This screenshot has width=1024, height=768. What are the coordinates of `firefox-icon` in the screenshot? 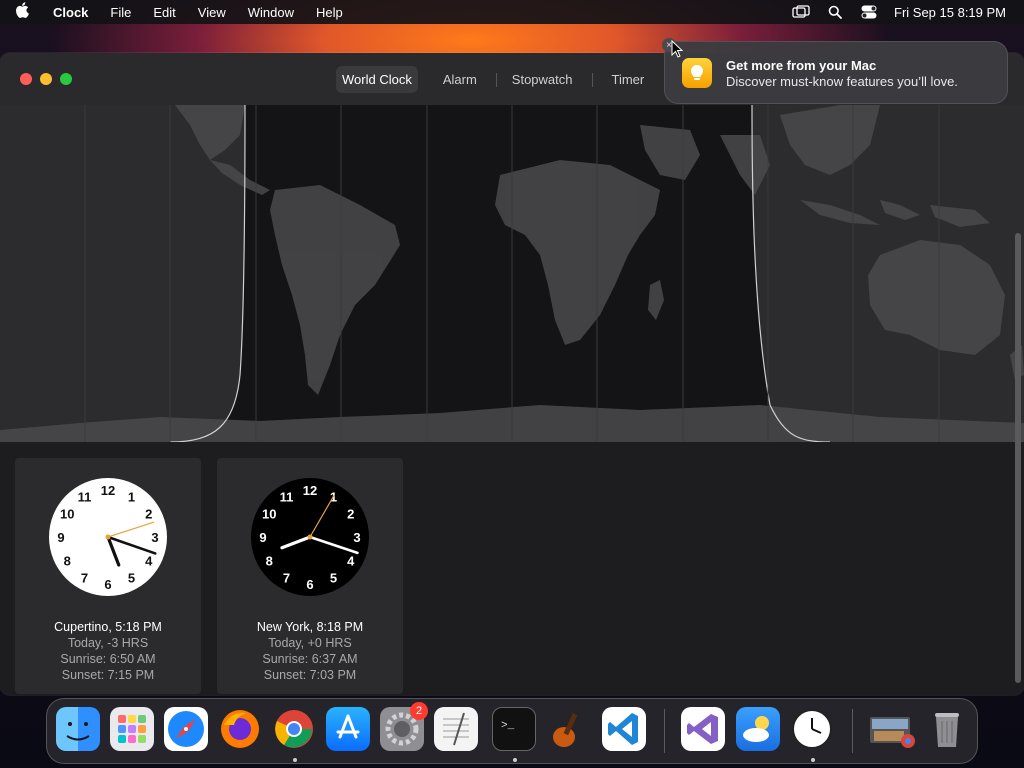 It's located at (240, 729).